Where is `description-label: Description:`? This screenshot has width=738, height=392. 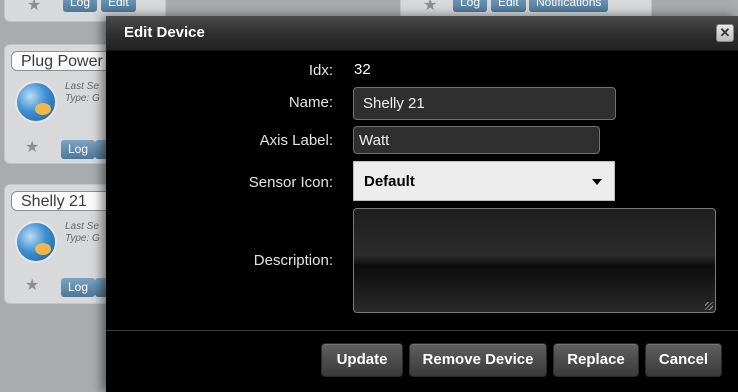 description-label: Description: is located at coordinates (293, 260).